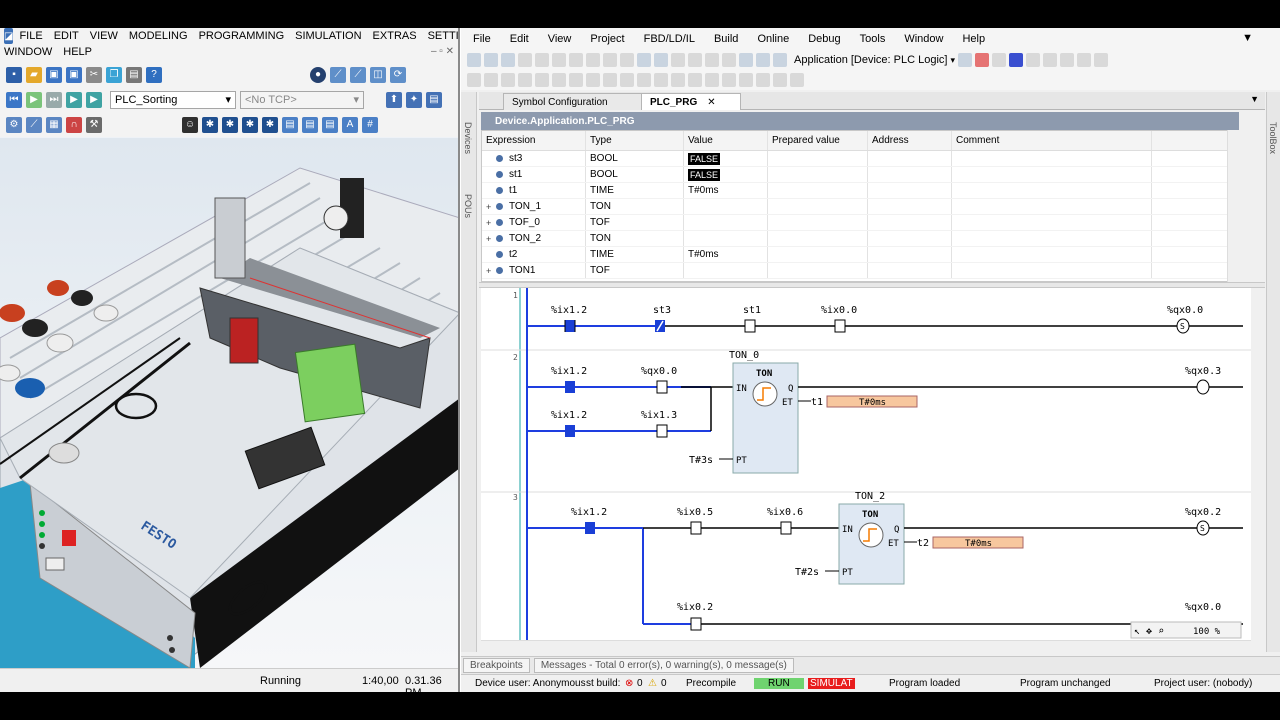  Describe the element at coordinates (797, 80) in the screenshot. I see `ld-more-icon` at that location.